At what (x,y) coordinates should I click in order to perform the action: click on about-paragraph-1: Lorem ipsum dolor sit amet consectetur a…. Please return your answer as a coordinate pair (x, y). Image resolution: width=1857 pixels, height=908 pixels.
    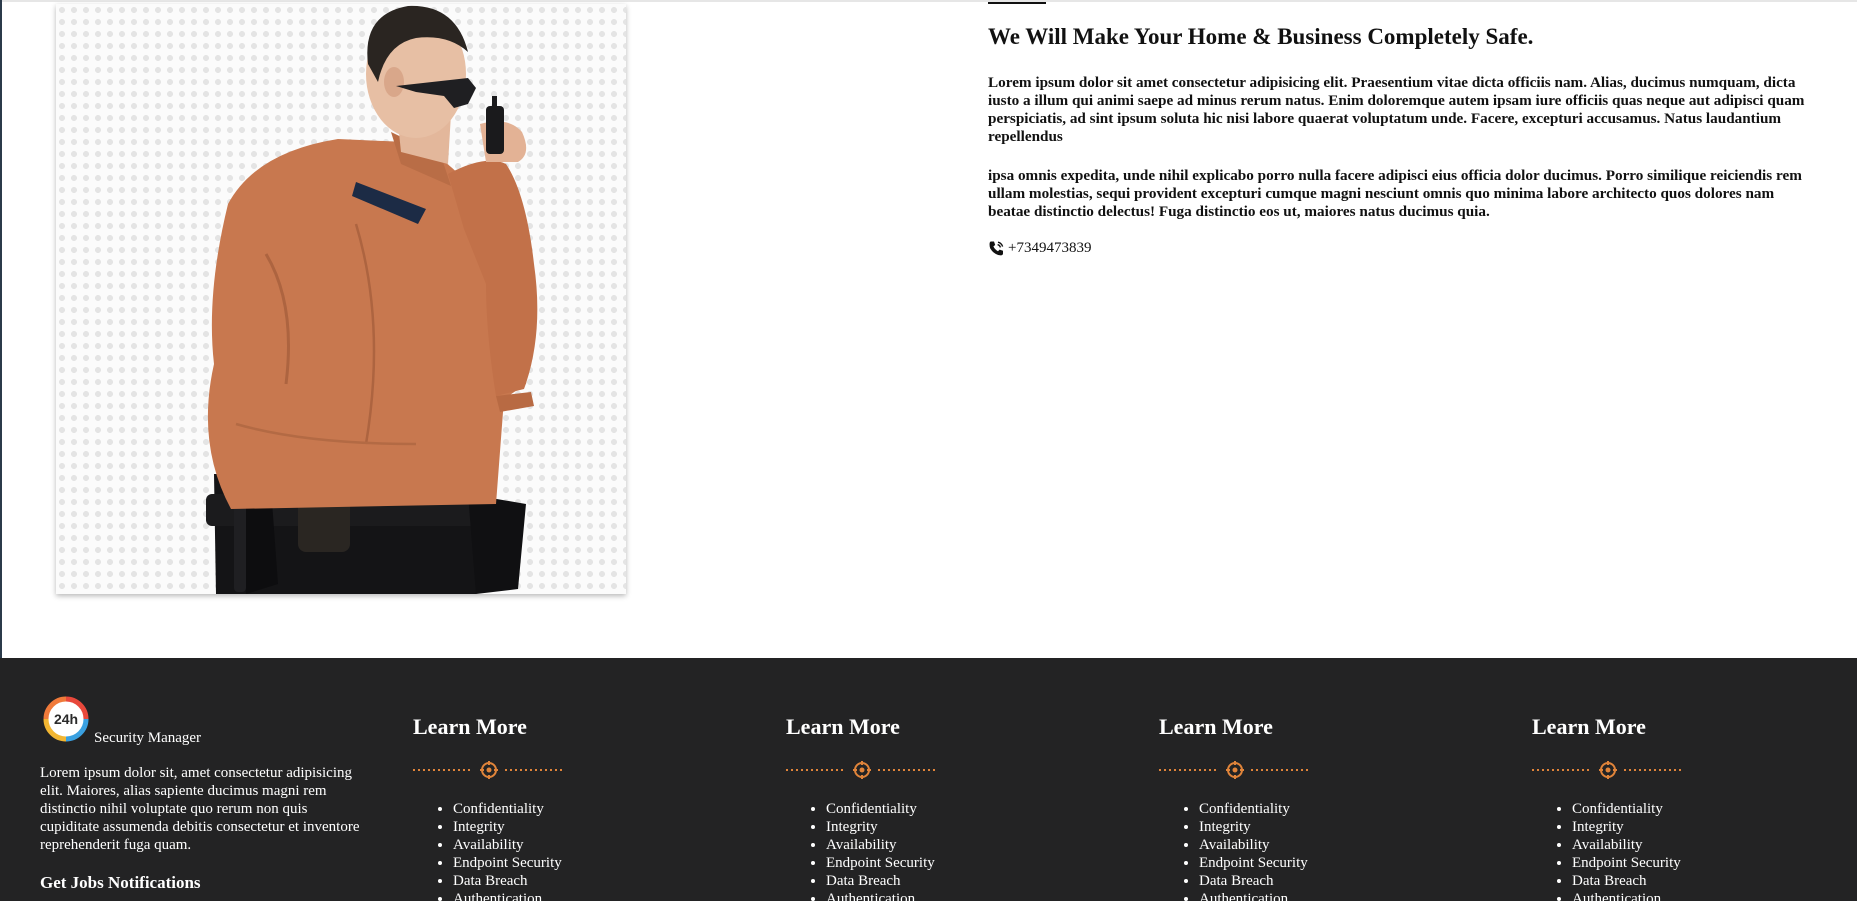
    Looking at the image, I should click on (1396, 109).